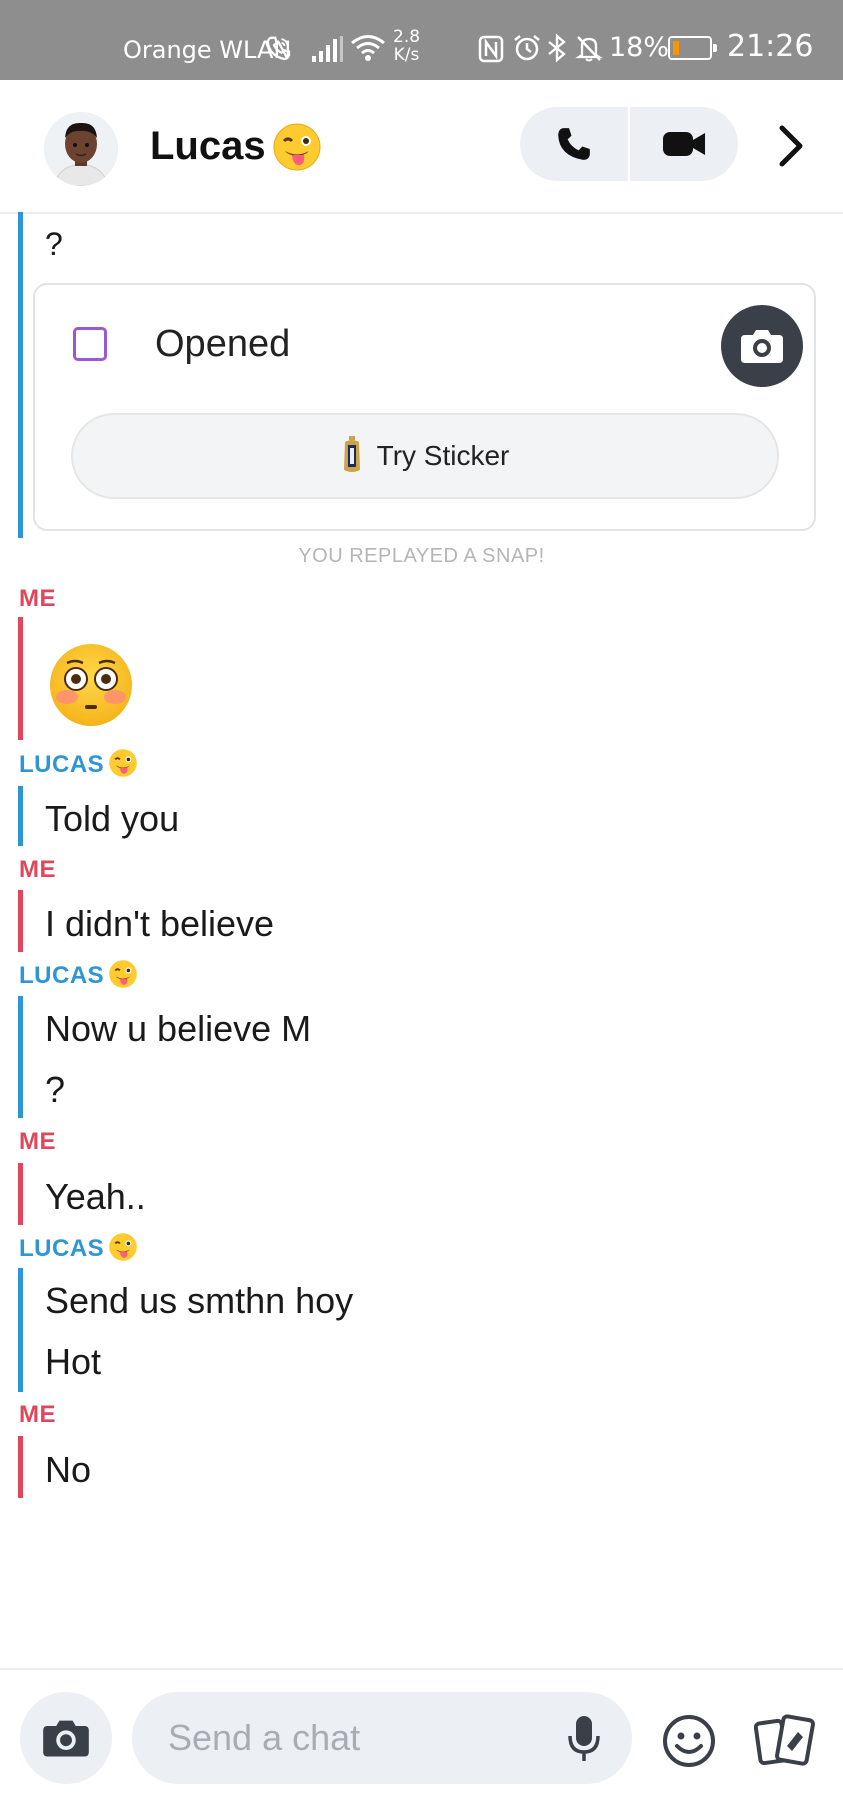 This screenshot has width=843, height=1805. I want to click on microphone-icon, so click(584, 1739).